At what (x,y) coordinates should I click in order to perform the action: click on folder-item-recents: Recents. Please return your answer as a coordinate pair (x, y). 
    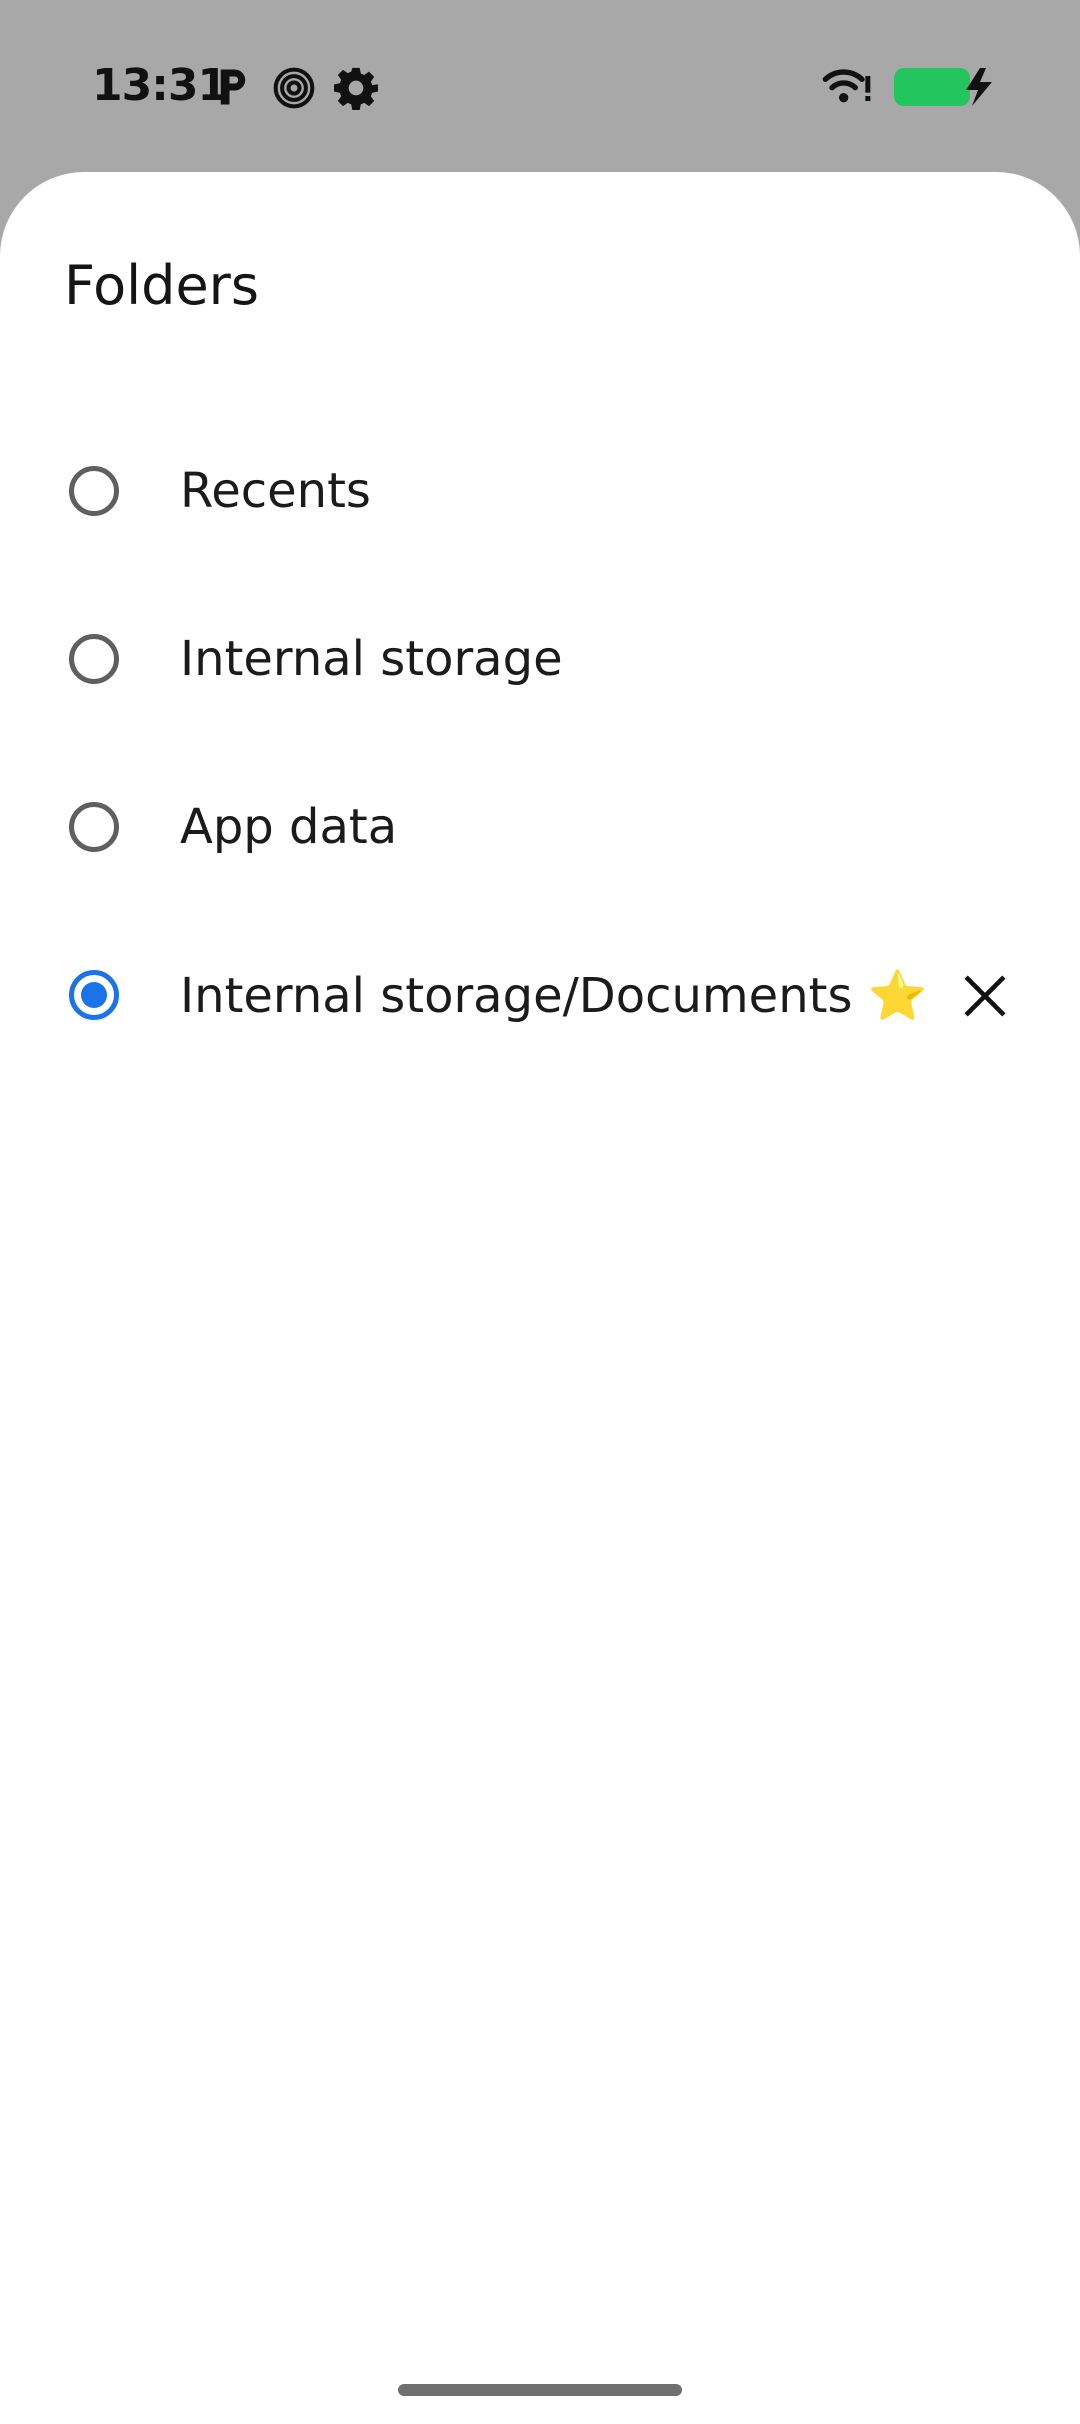
    Looking at the image, I should click on (540, 491).